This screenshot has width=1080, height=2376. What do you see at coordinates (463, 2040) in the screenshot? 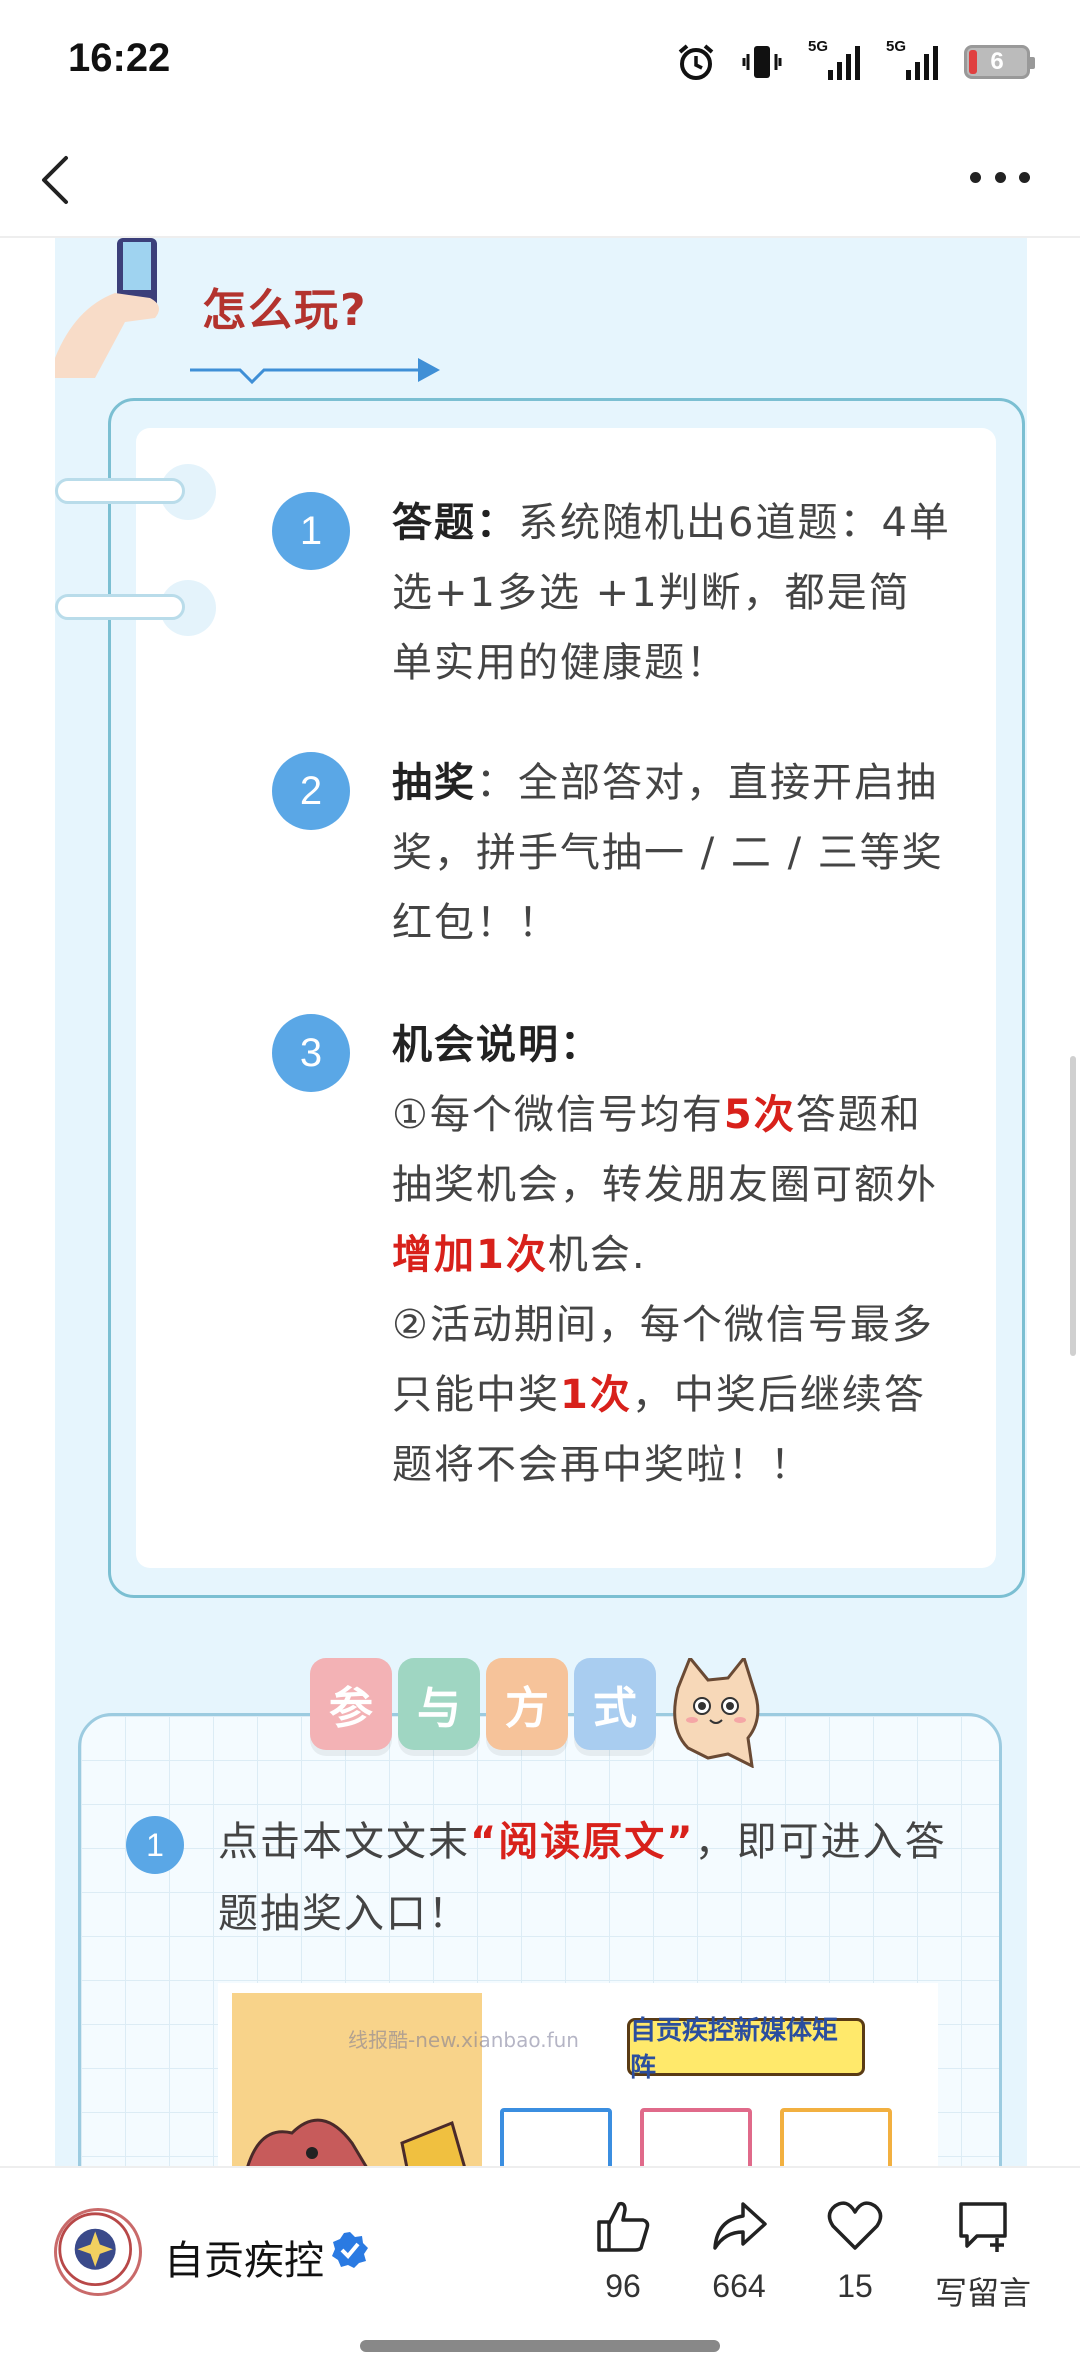
I see `watermark: 线报酷-new.xianbao.fun` at bounding box center [463, 2040].